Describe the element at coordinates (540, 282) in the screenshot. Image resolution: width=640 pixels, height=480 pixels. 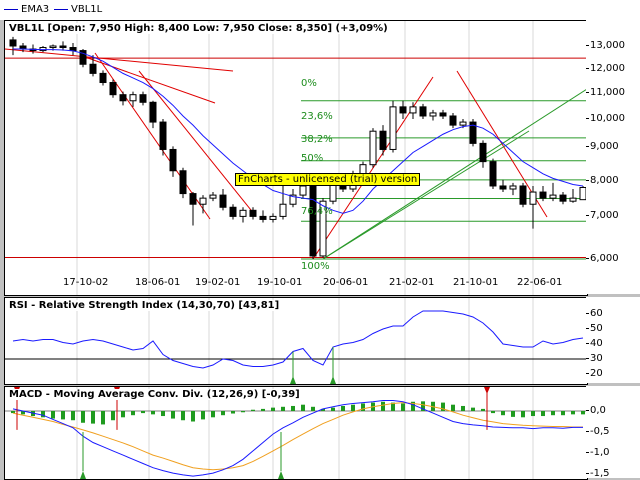
I see `x-label-22-06-01: 22-06-01` at that location.